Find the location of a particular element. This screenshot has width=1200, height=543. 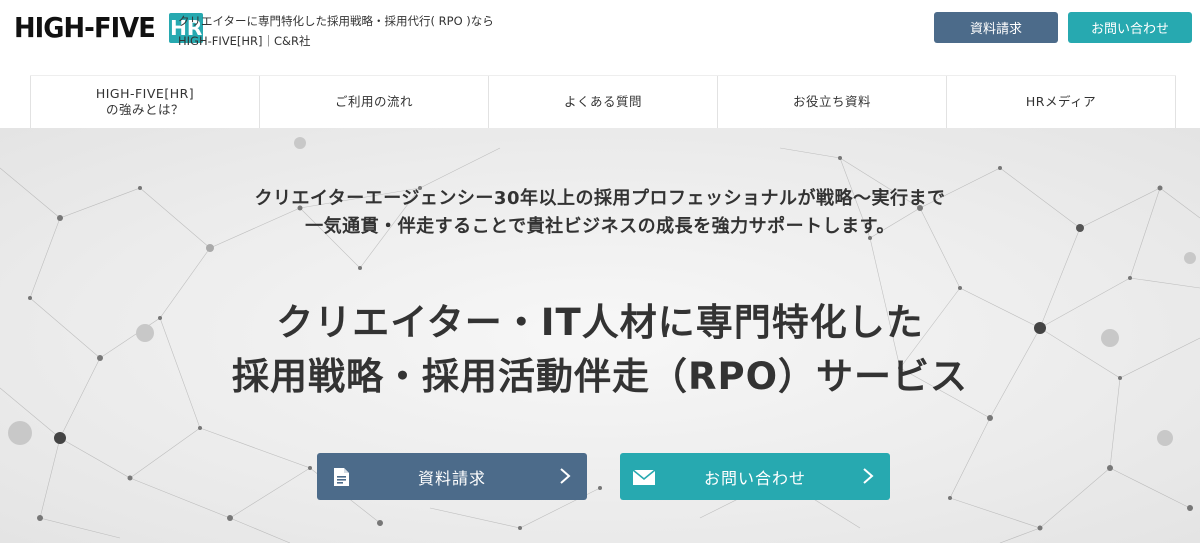

tagline-line2: HIGH-FIVE[HR]｜C&R社 is located at coordinates (244, 41).